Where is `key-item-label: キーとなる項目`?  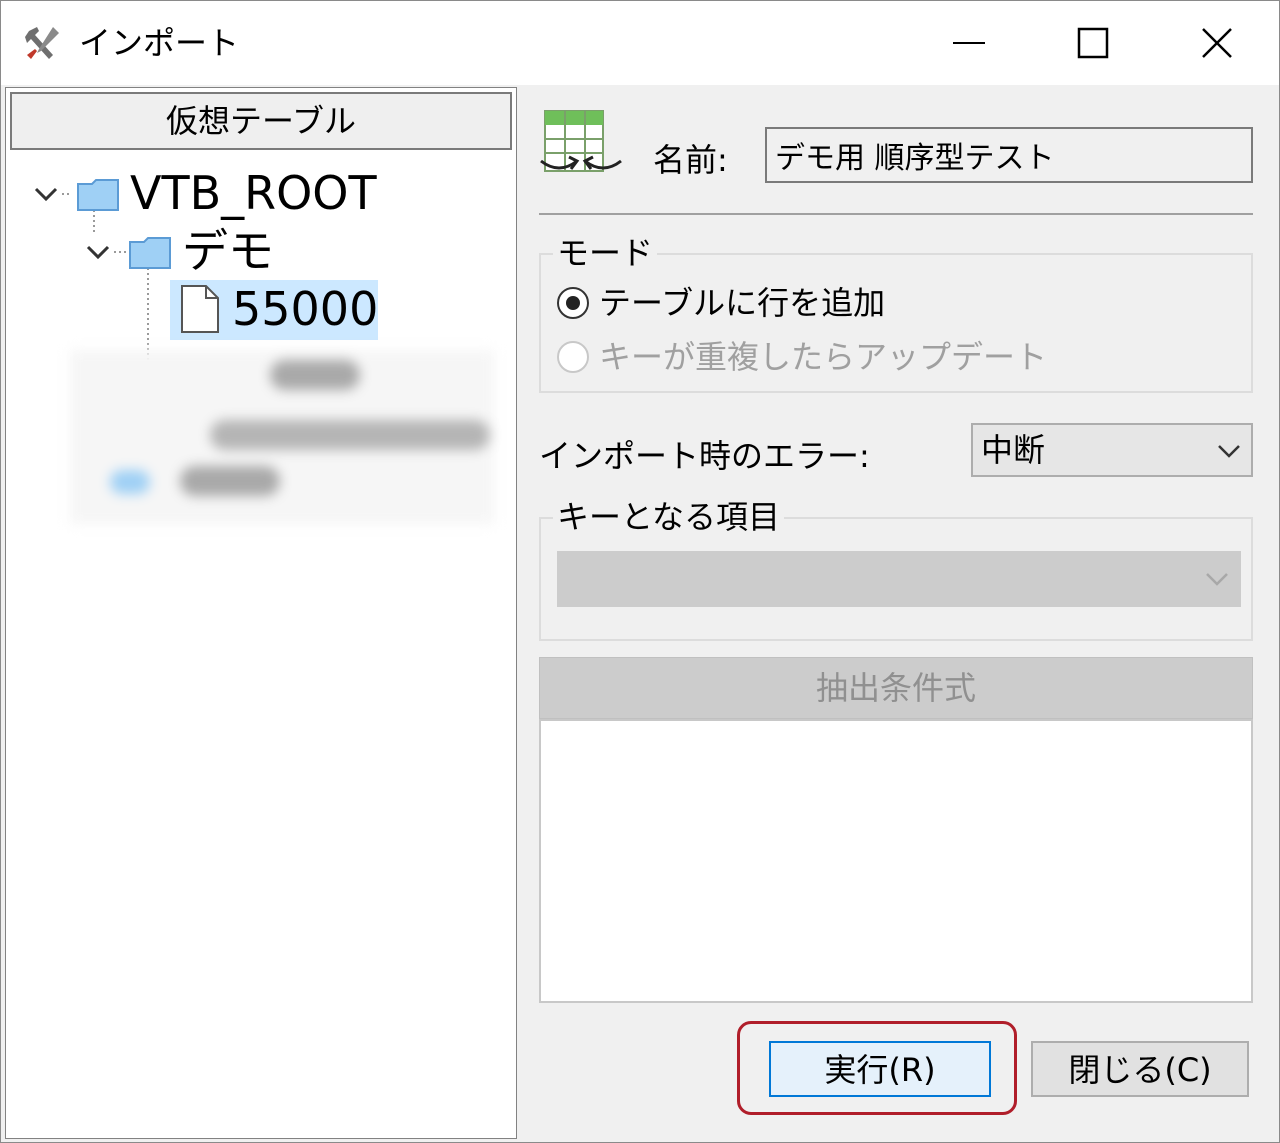 key-item-label: キーとなる項目 is located at coordinates (669, 517).